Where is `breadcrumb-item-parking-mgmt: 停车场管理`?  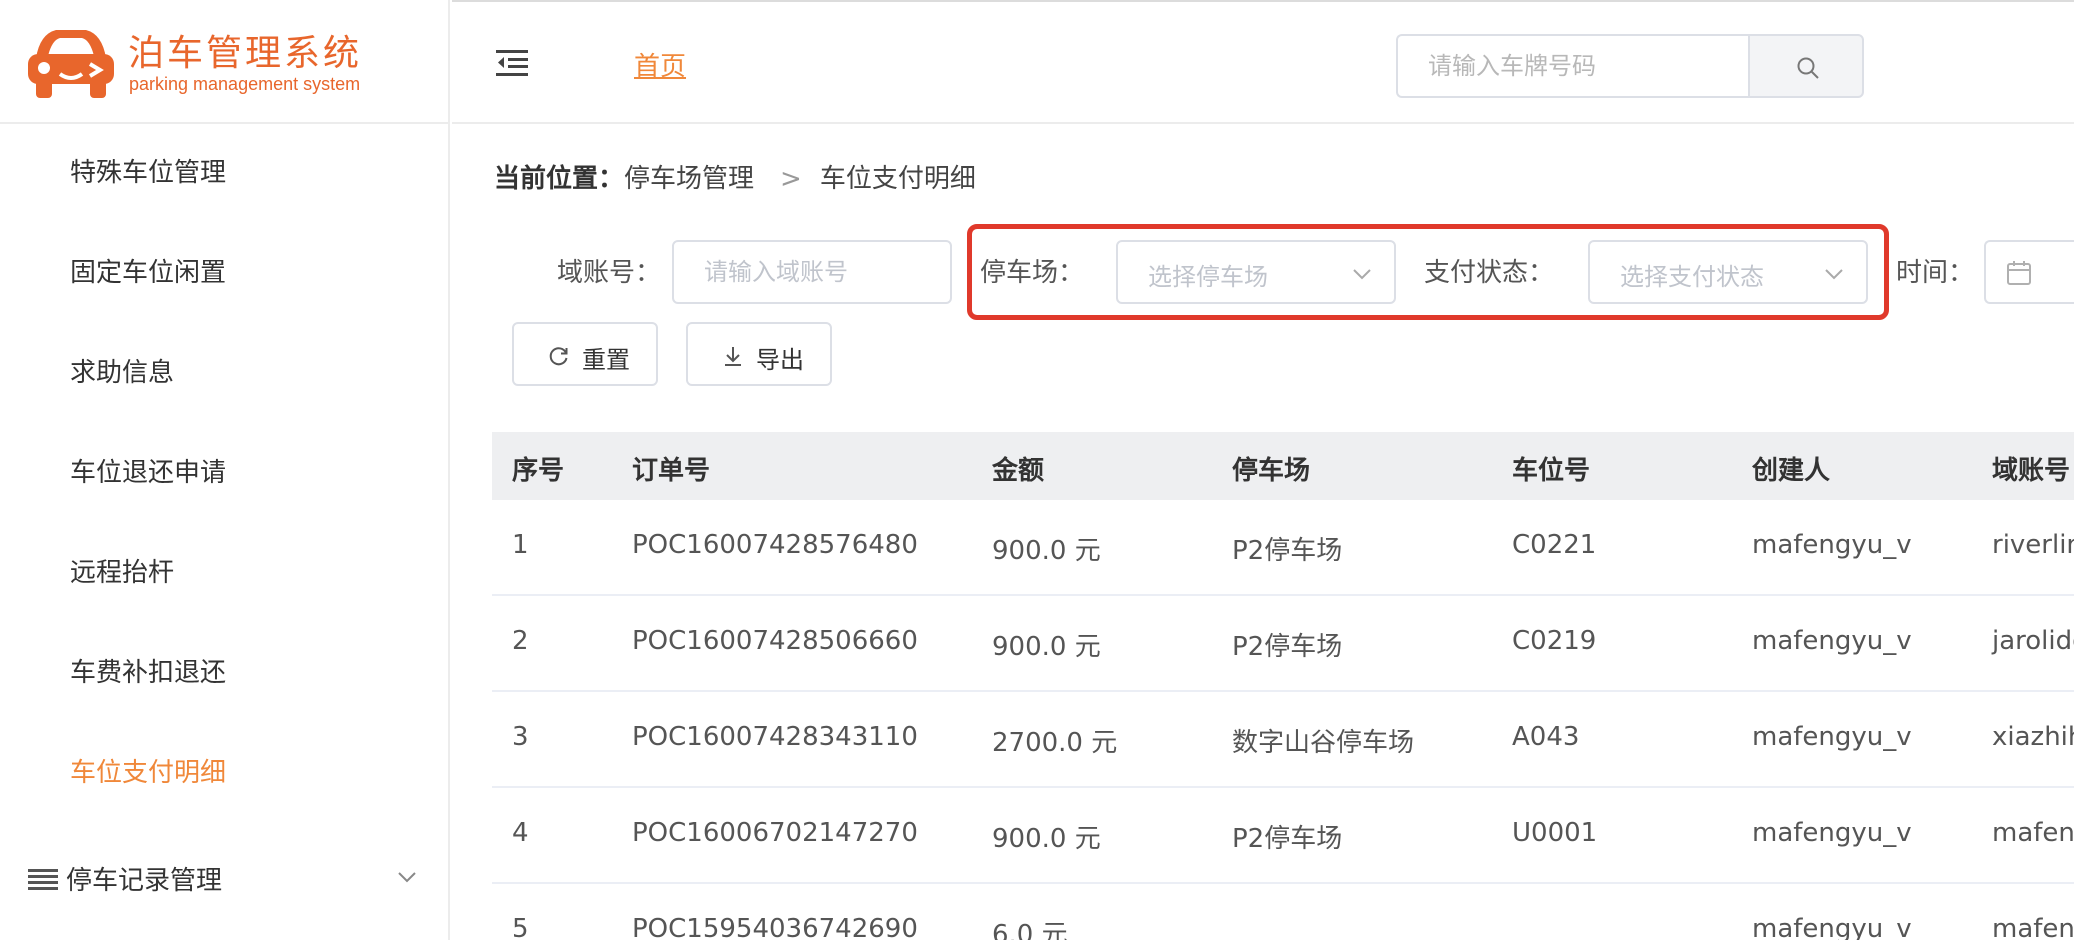 breadcrumb-item-parking-mgmt: 停车场管理 is located at coordinates (689, 179).